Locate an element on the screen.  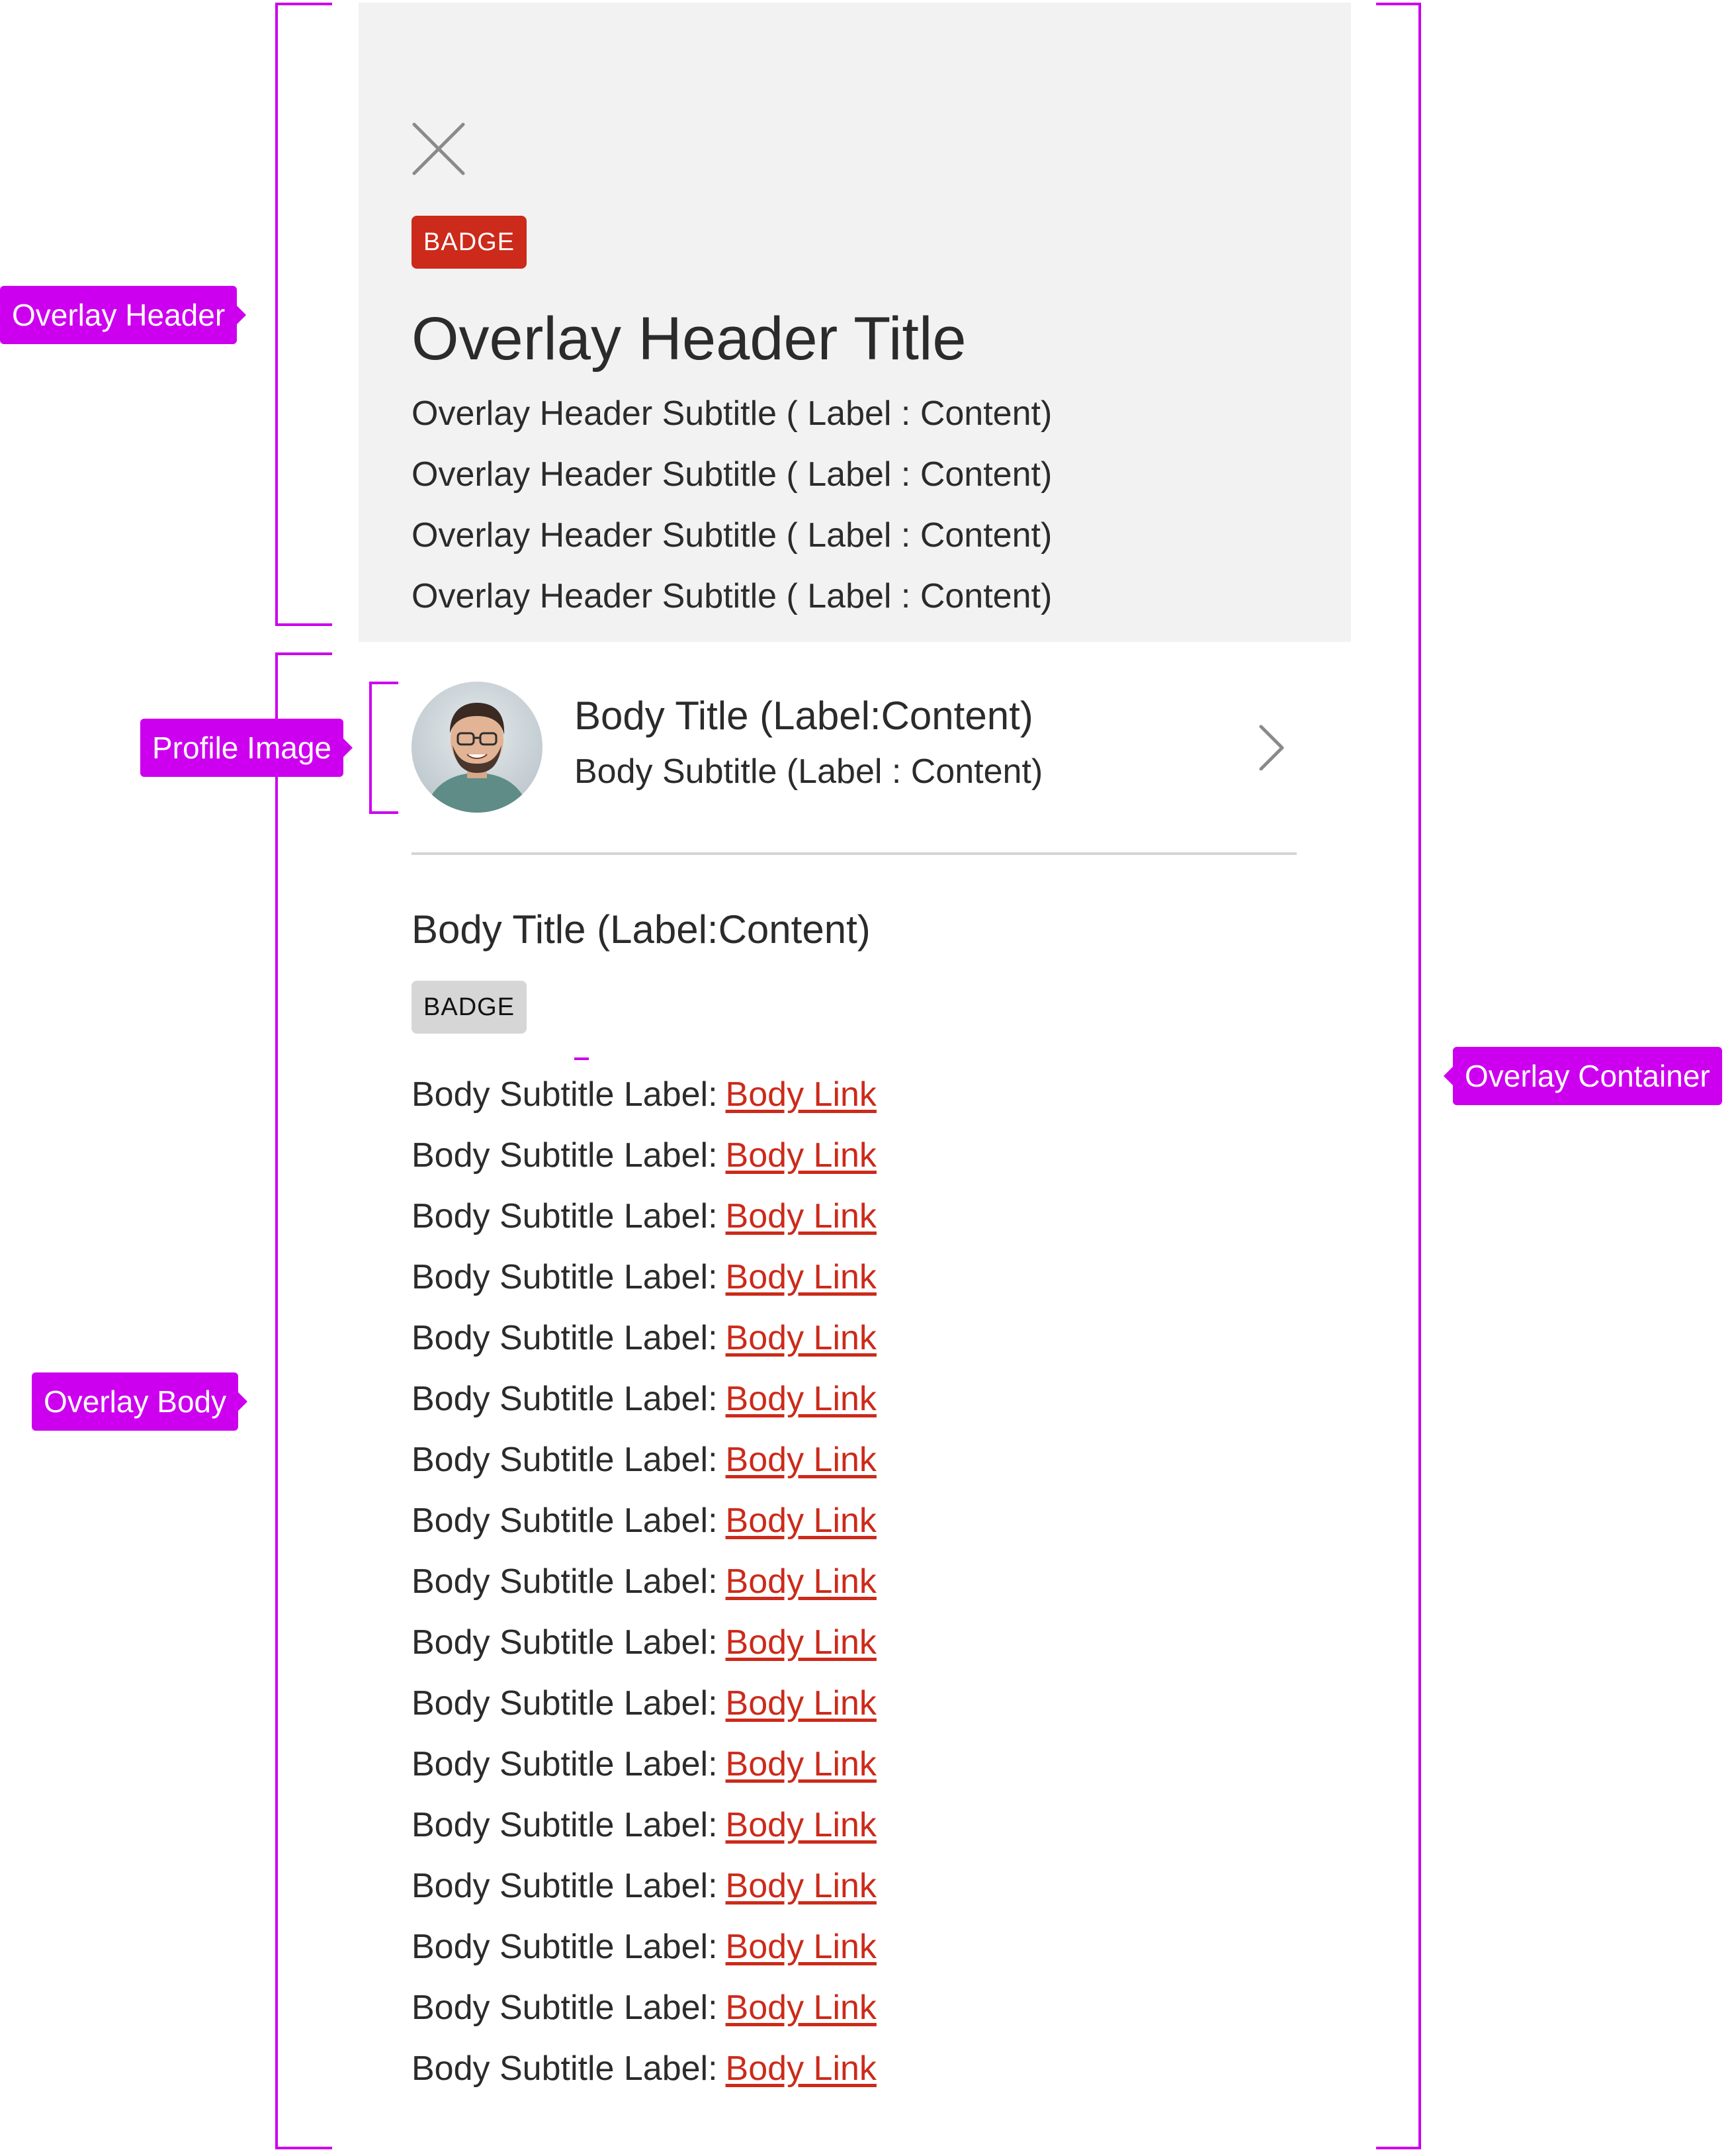
annotation-tick is located at coordinates (581, 1058).